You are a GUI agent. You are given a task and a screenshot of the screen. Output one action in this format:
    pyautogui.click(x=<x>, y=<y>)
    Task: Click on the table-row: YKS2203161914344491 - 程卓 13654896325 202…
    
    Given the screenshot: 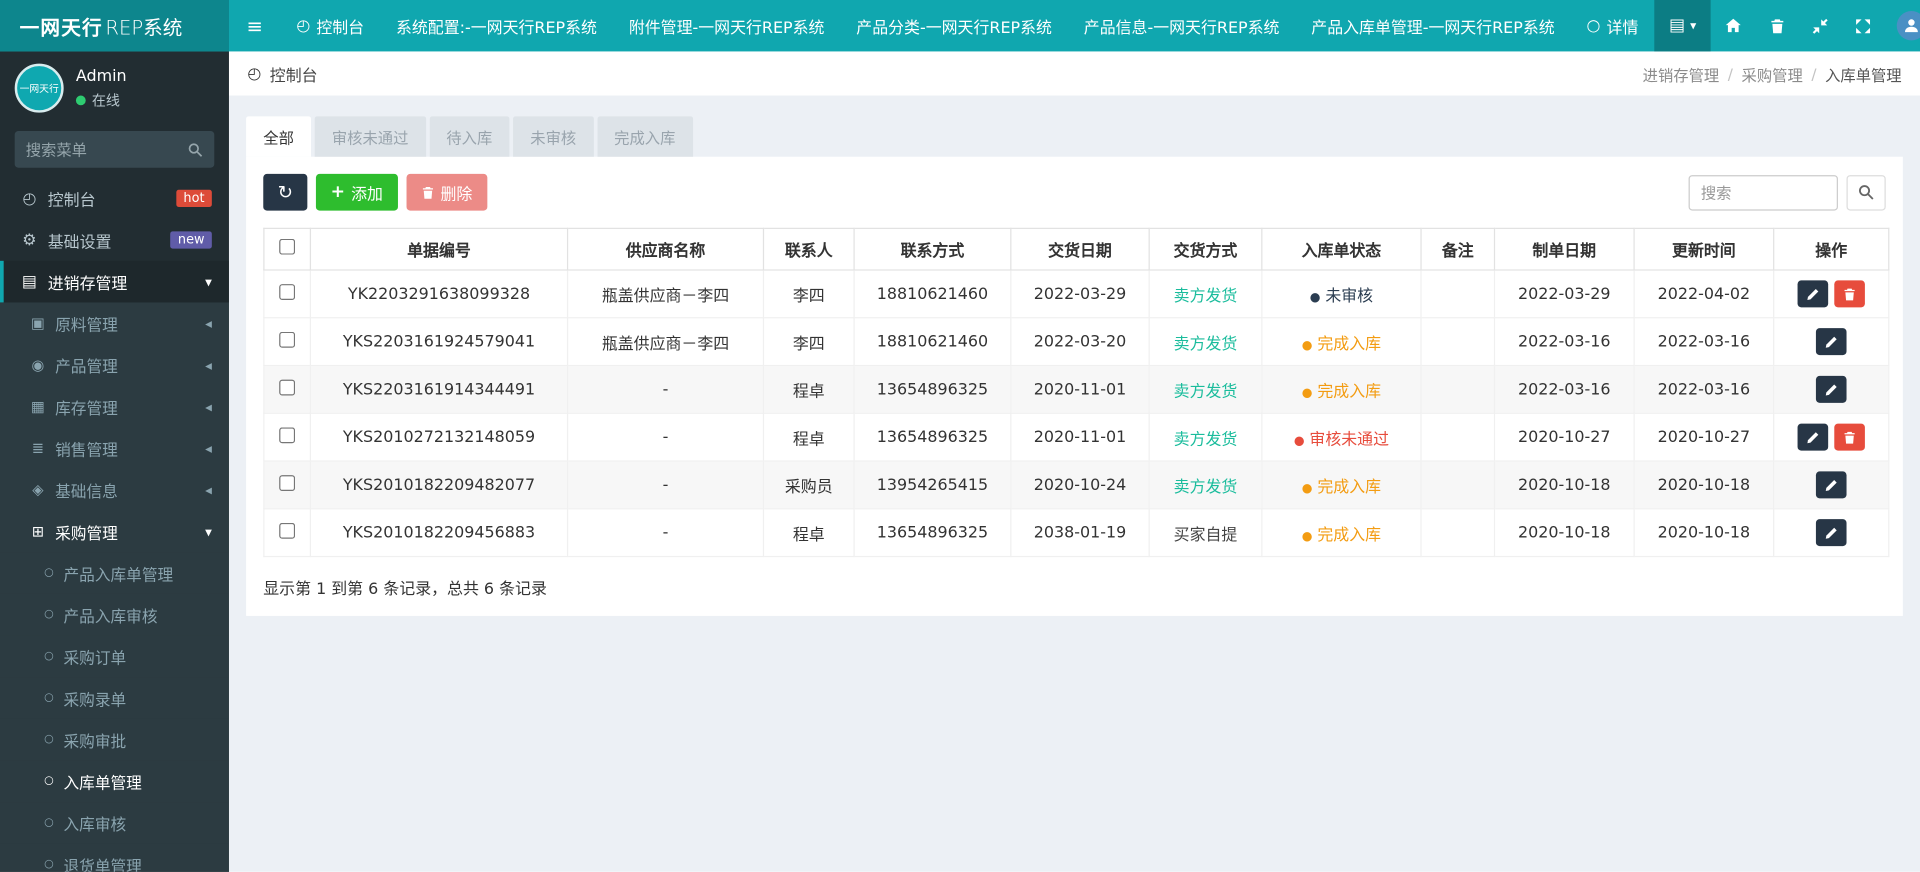 What is the action you would take?
    pyautogui.click(x=1076, y=389)
    